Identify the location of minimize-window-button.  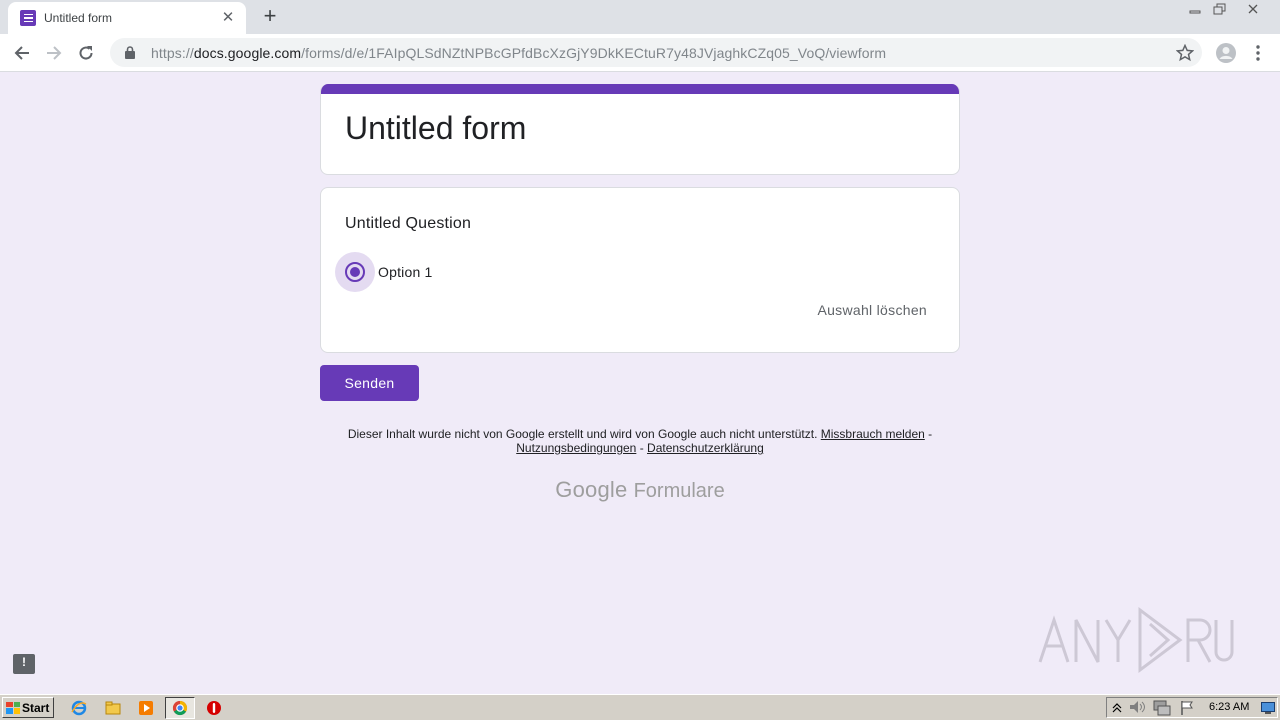
(1195, 9).